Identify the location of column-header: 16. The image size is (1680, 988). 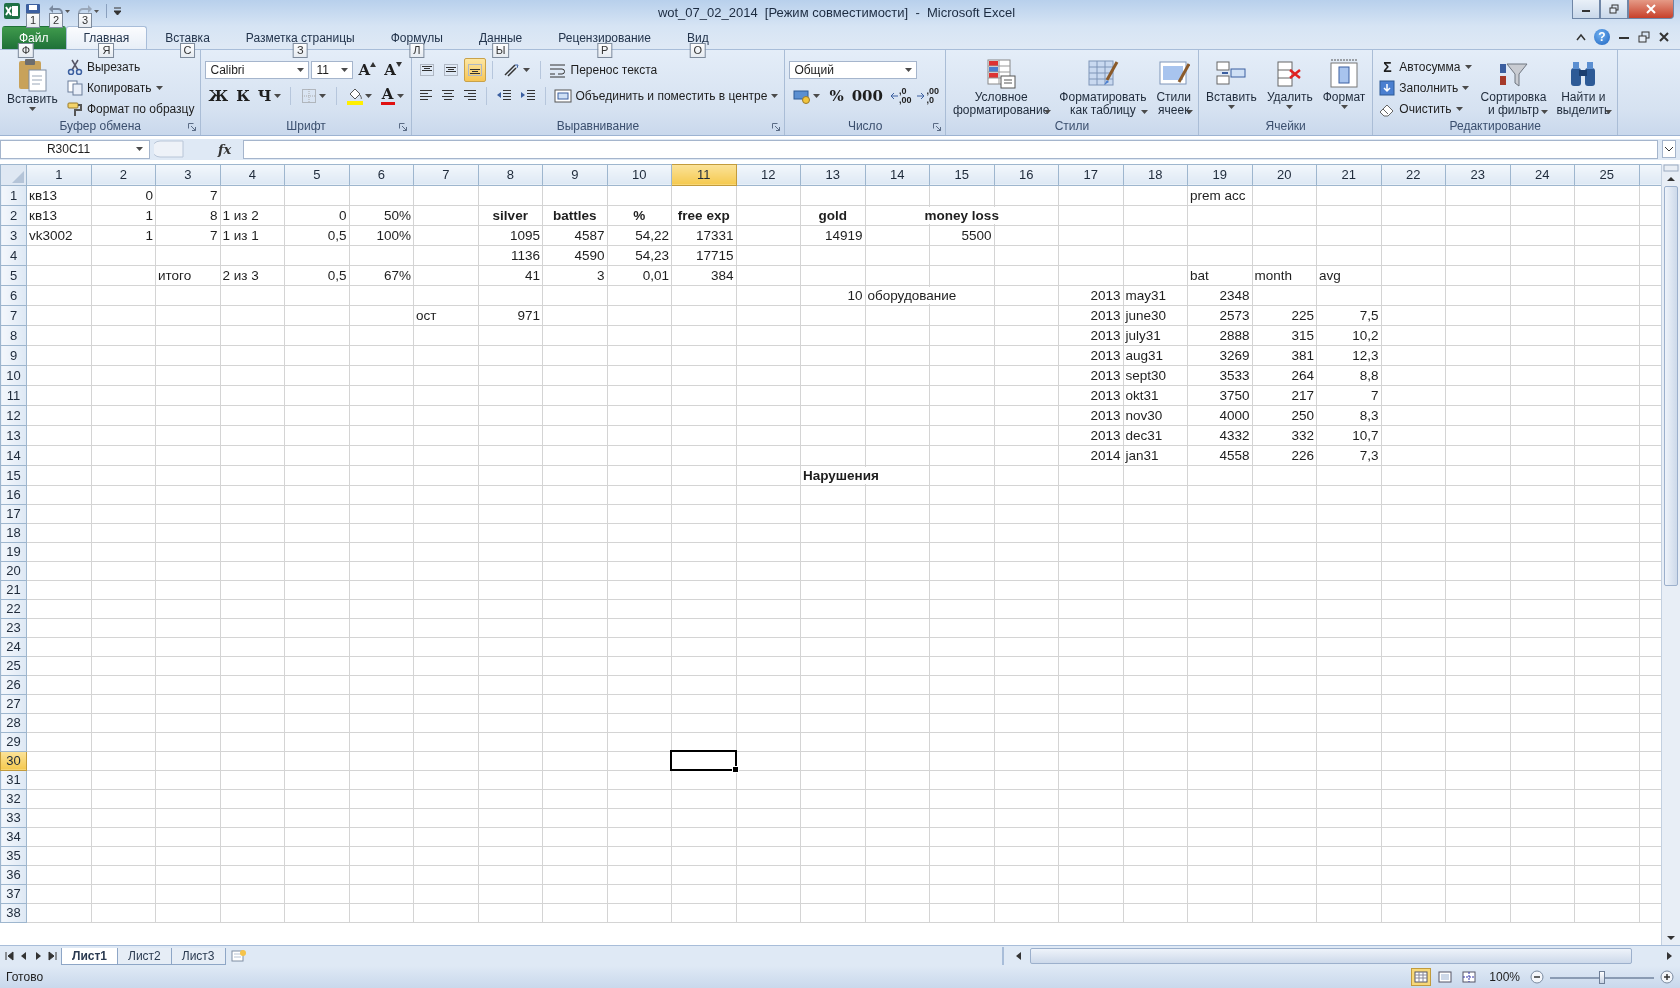
(1026, 175).